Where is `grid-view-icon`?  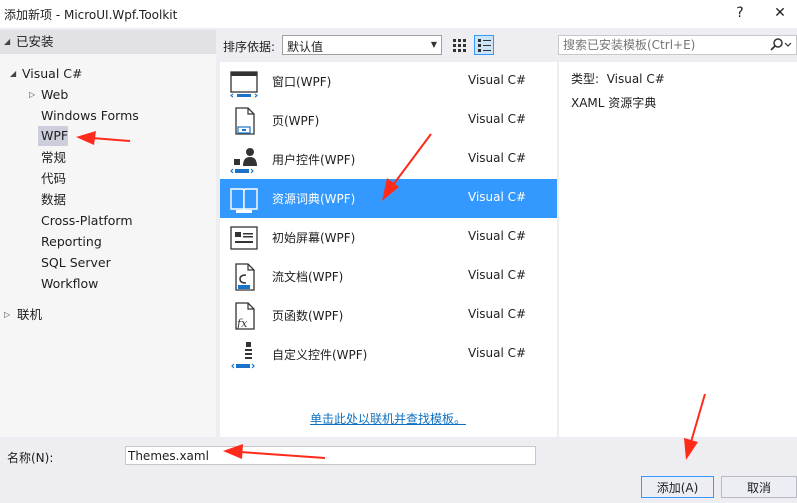 grid-view-icon is located at coordinates (459, 45).